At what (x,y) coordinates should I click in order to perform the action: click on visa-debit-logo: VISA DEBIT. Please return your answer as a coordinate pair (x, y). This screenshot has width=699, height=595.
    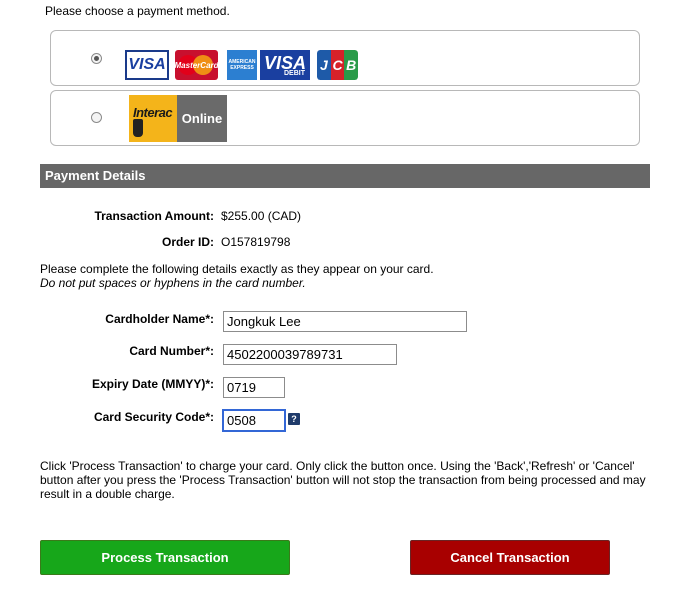
    Looking at the image, I should click on (285, 65).